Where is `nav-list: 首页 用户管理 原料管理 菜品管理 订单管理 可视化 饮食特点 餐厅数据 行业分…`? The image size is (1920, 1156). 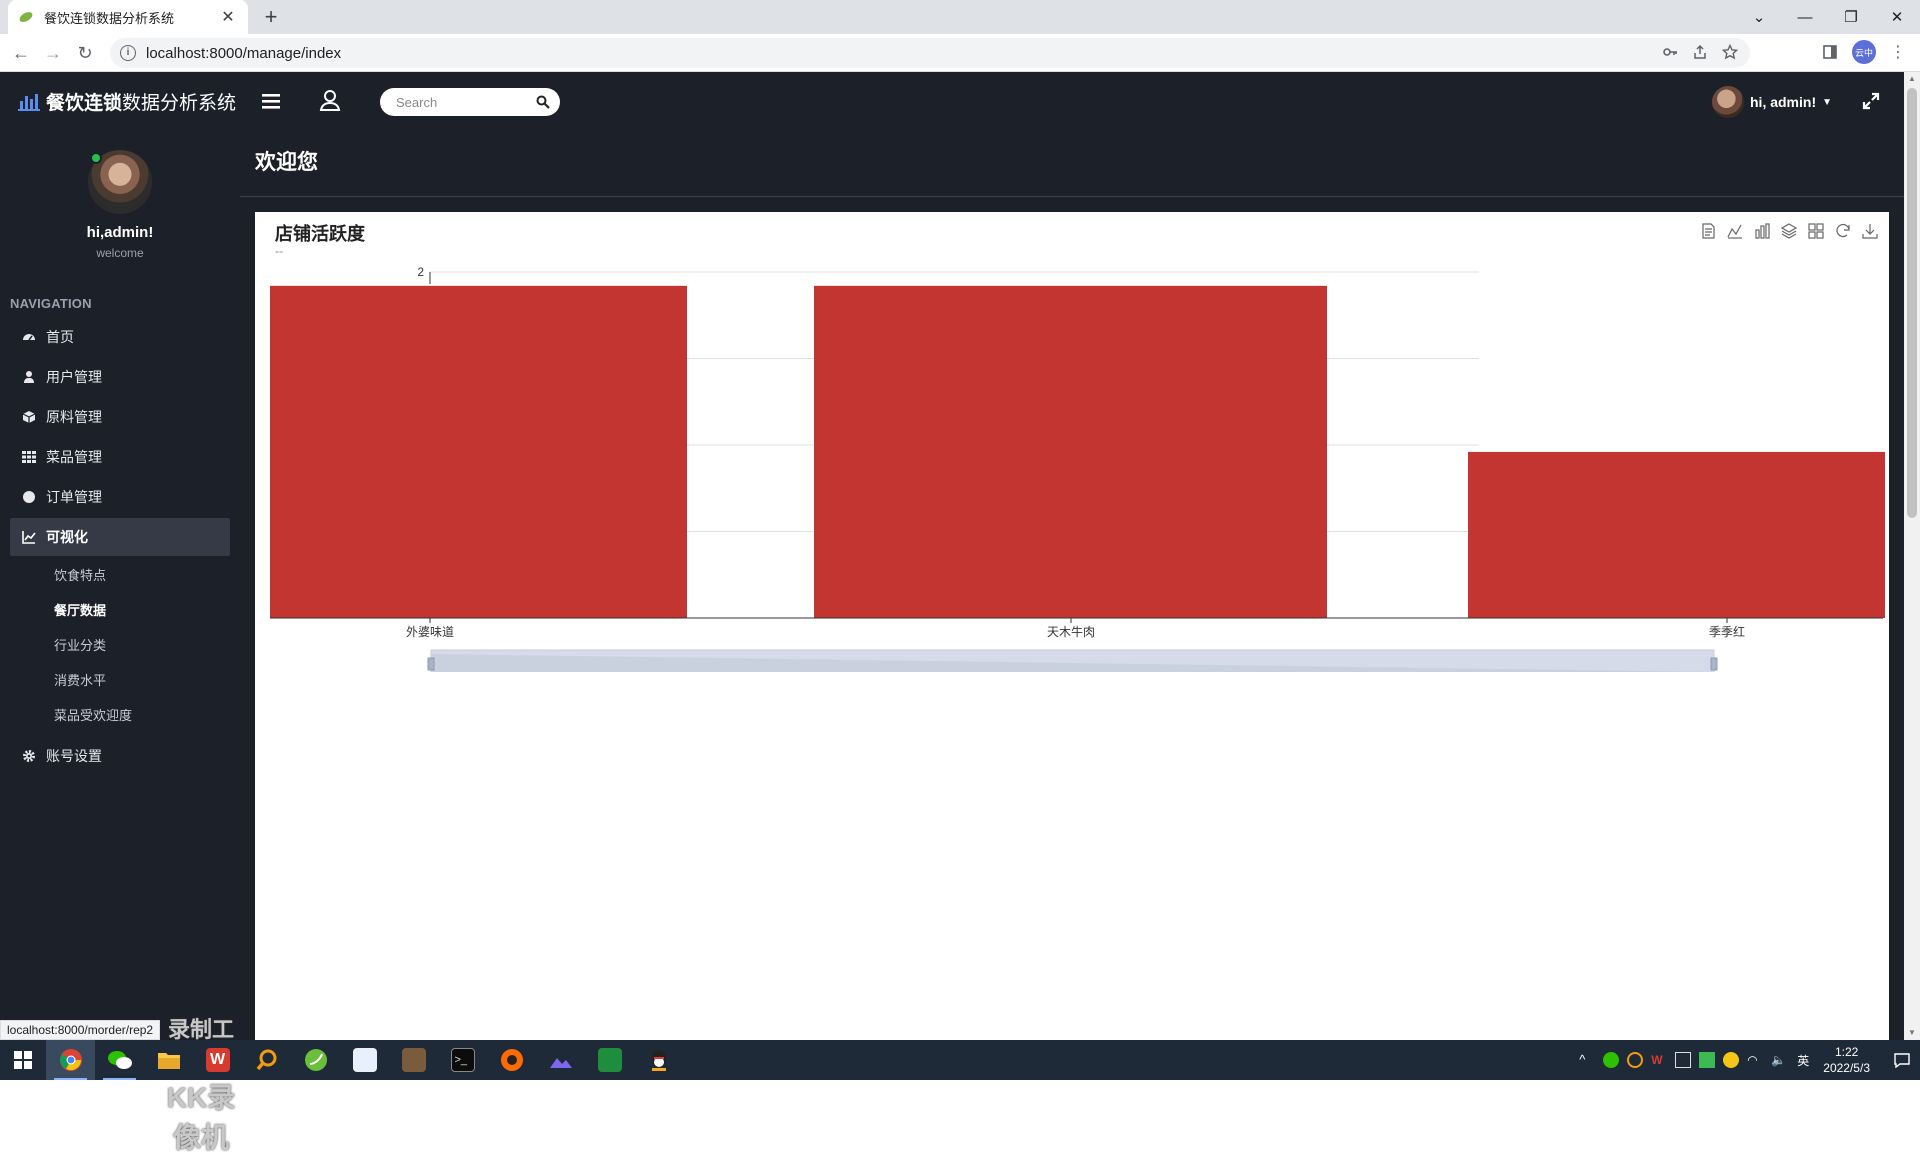
nav-list: 首页 用户管理 原料管理 菜品管理 订单管理 可视化 饮食特点 餐厅数据 行业分… is located at coordinates (120, 547).